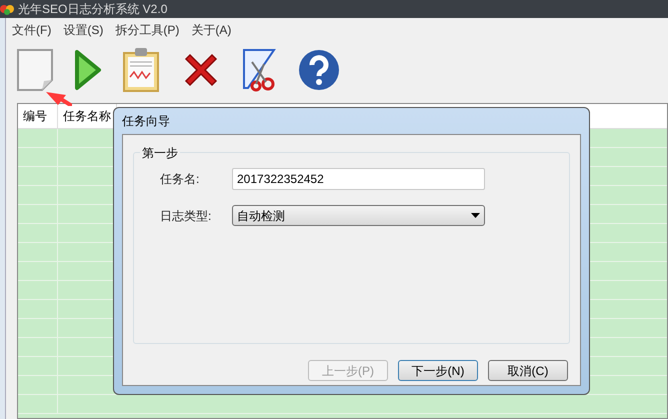  I want to click on dropdown-caret-icon, so click(475, 215).